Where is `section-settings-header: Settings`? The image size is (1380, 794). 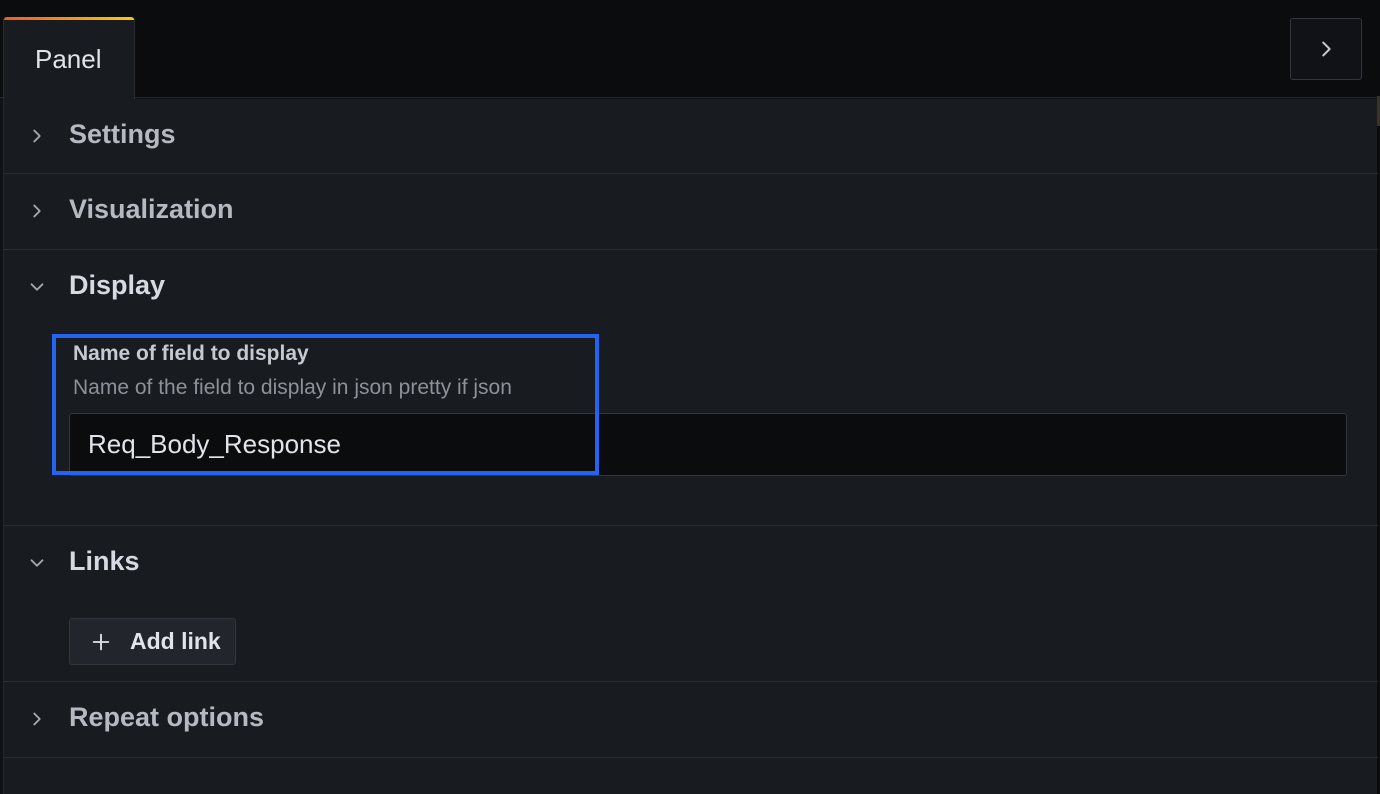 section-settings-header: Settings is located at coordinates (691, 136).